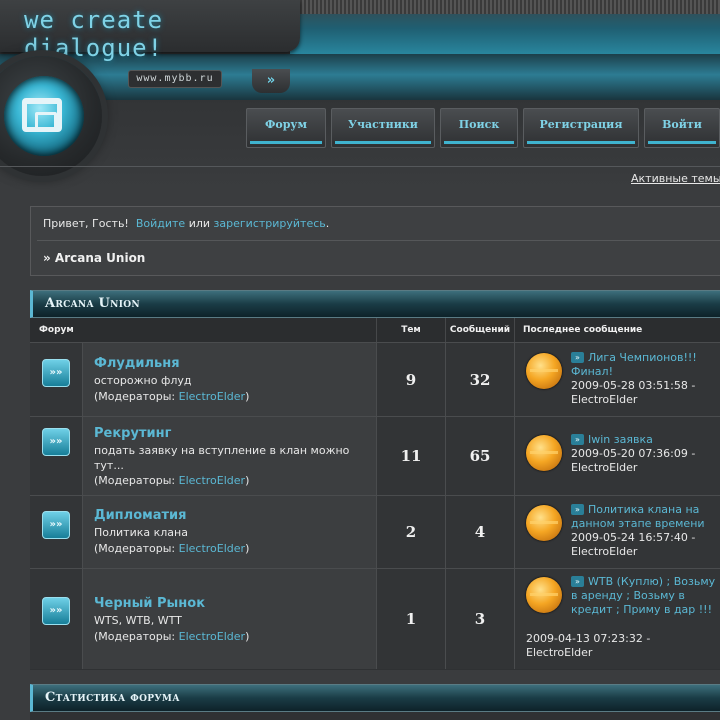  Describe the element at coordinates (411, 330) in the screenshot. I see `column-header-topics: Тем` at that location.